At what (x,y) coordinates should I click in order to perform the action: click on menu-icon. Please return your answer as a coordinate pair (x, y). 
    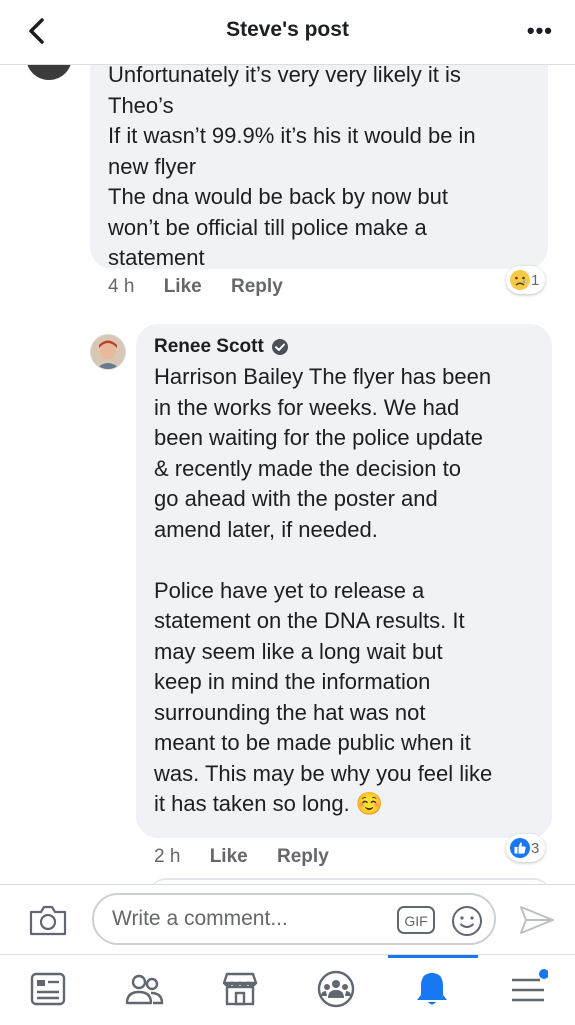
    Looking at the image, I should click on (528, 989).